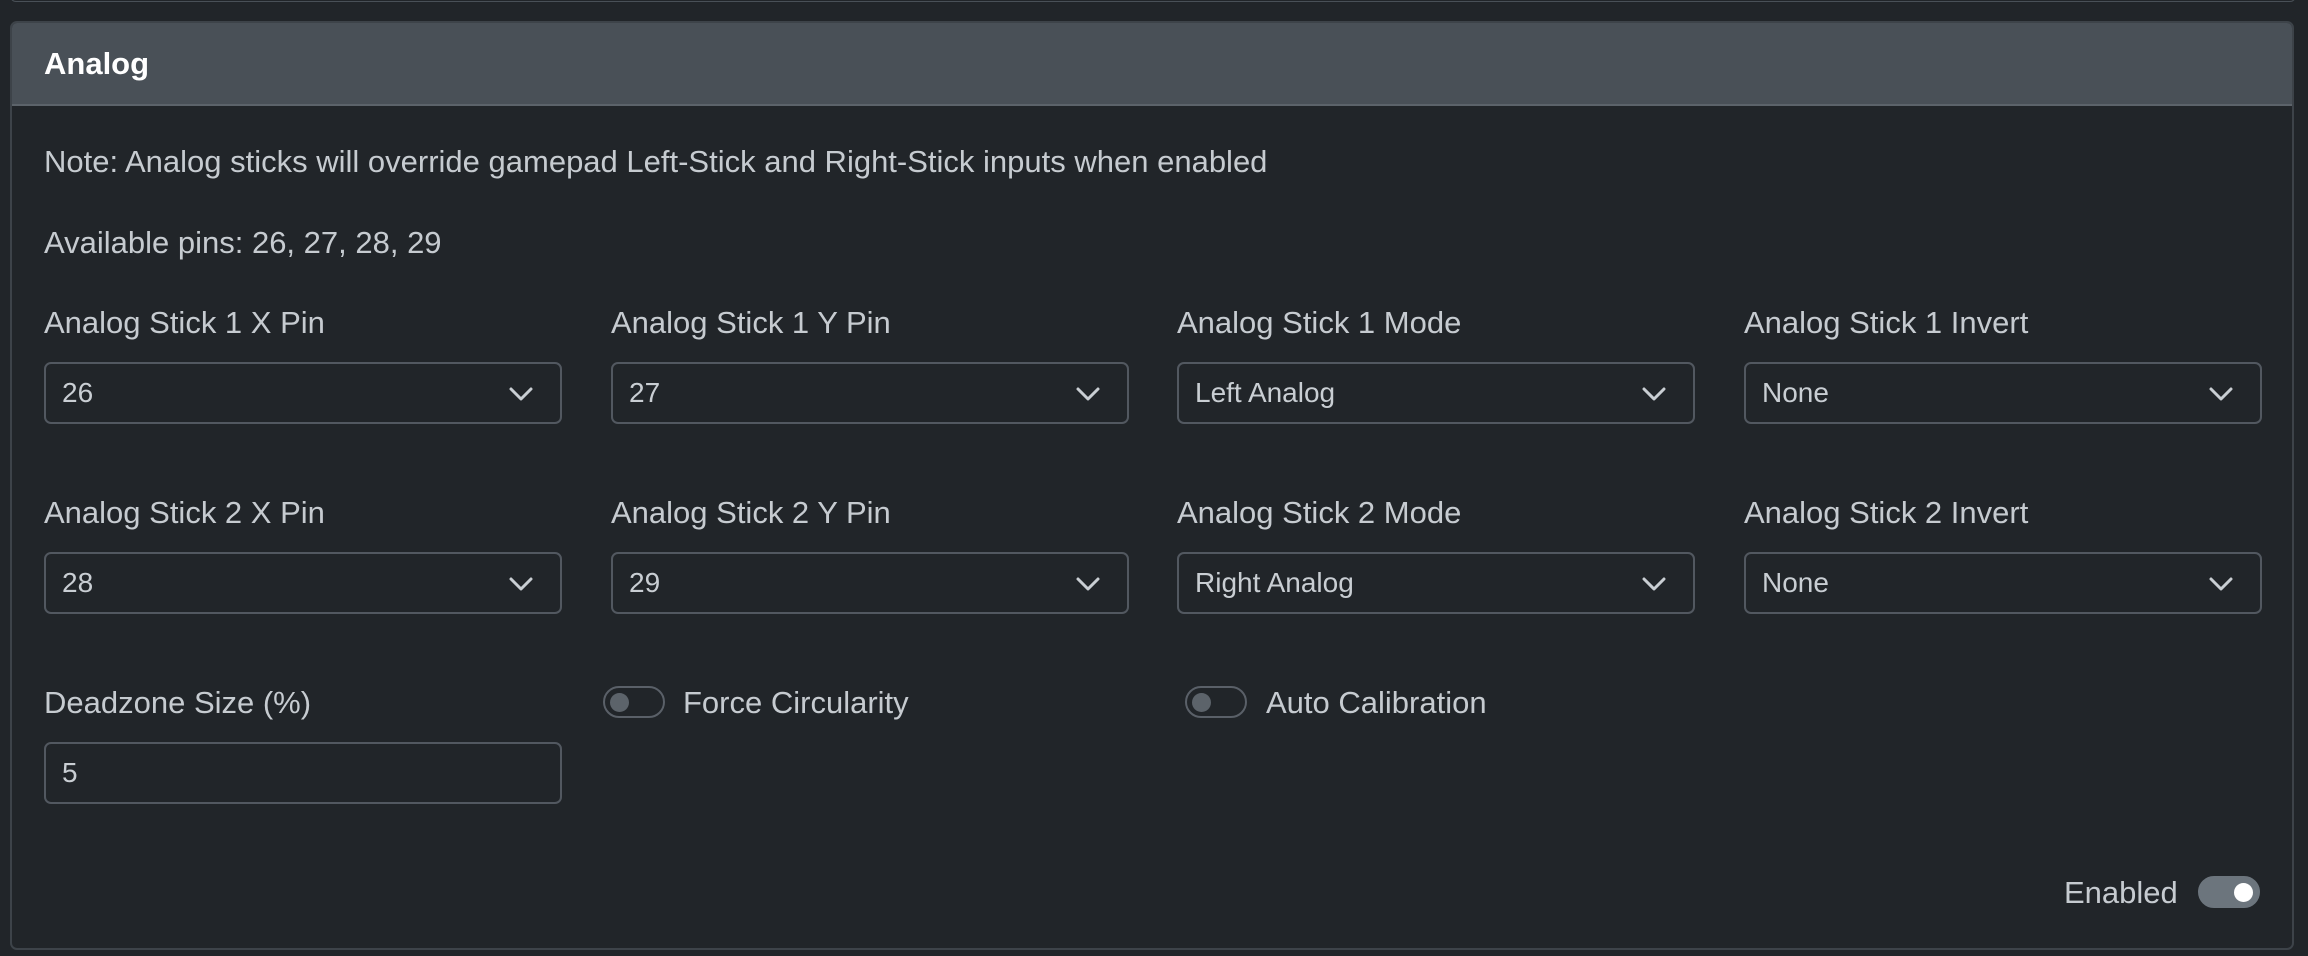 This screenshot has width=2308, height=956. Describe the element at coordinates (796, 702) in the screenshot. I see `force-circularity-label: Force Circularity` at that location.